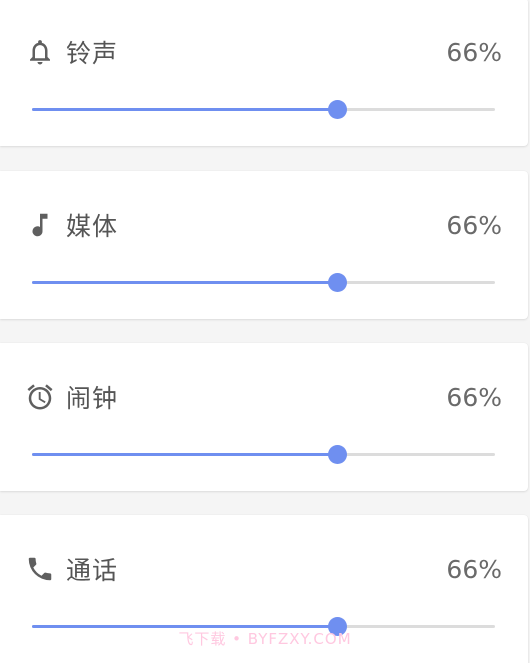 This screenshot has height=663, width=530. What do you see at coordinates (263, 397) in the screenshot?
I see `alarm-volume-header: 闹钟 66%` at bounding box center [263, 397].